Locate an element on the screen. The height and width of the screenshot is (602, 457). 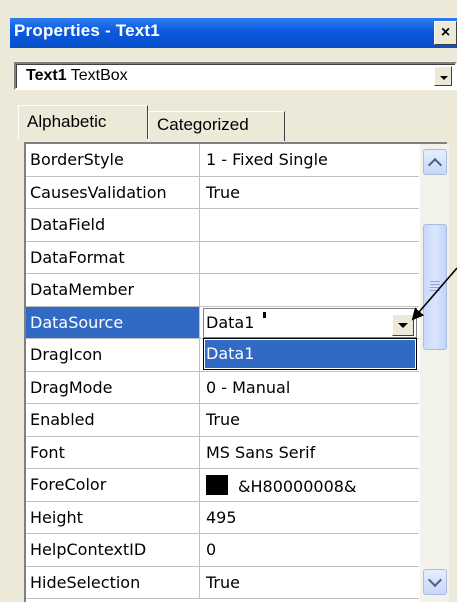
property-value: Data1 is located at coordinates (230, 322).